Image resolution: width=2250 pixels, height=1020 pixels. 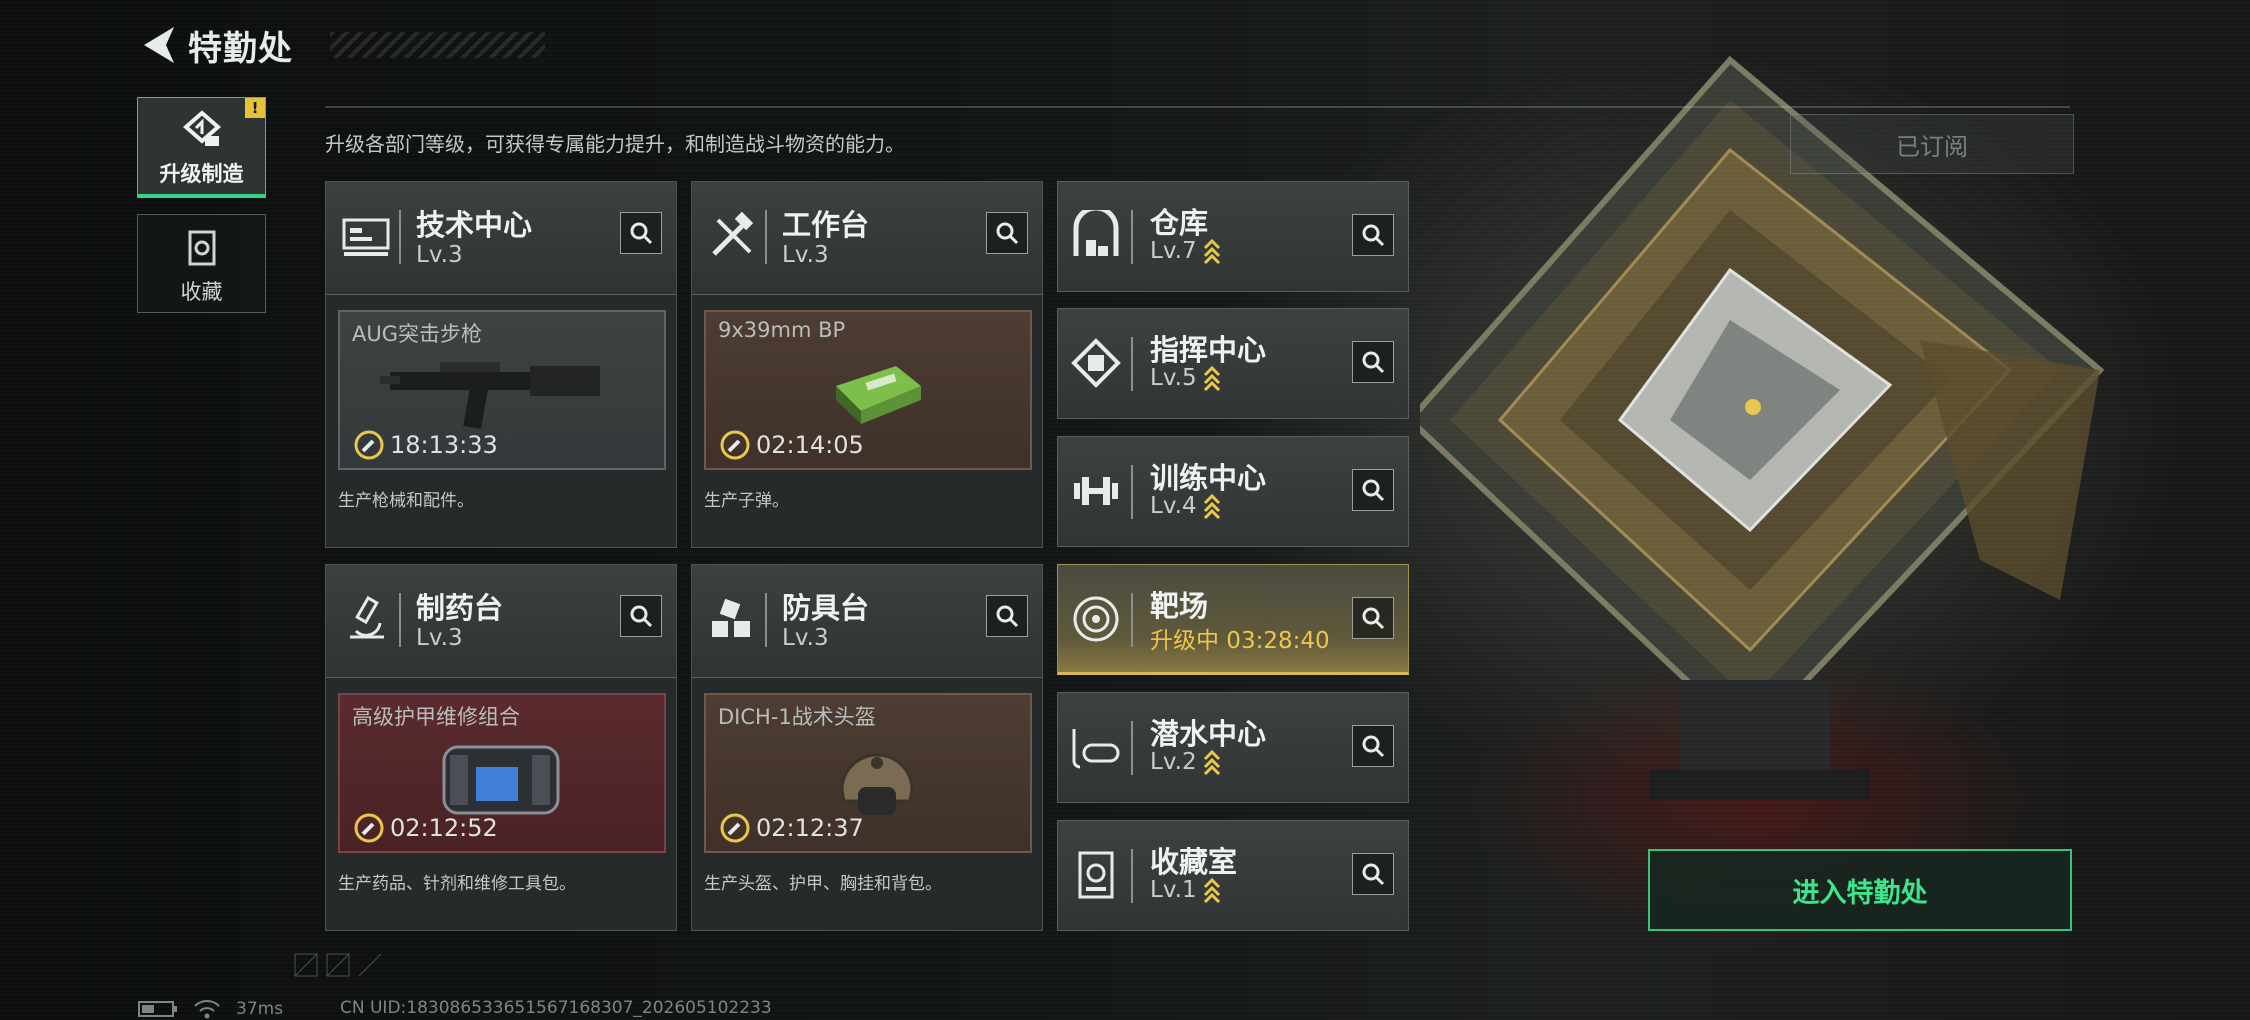 What do you see at coordinates (782, 330) in the screenshot?
I see `product-name: 9x39mm BP` at bounding box center [782, 330].